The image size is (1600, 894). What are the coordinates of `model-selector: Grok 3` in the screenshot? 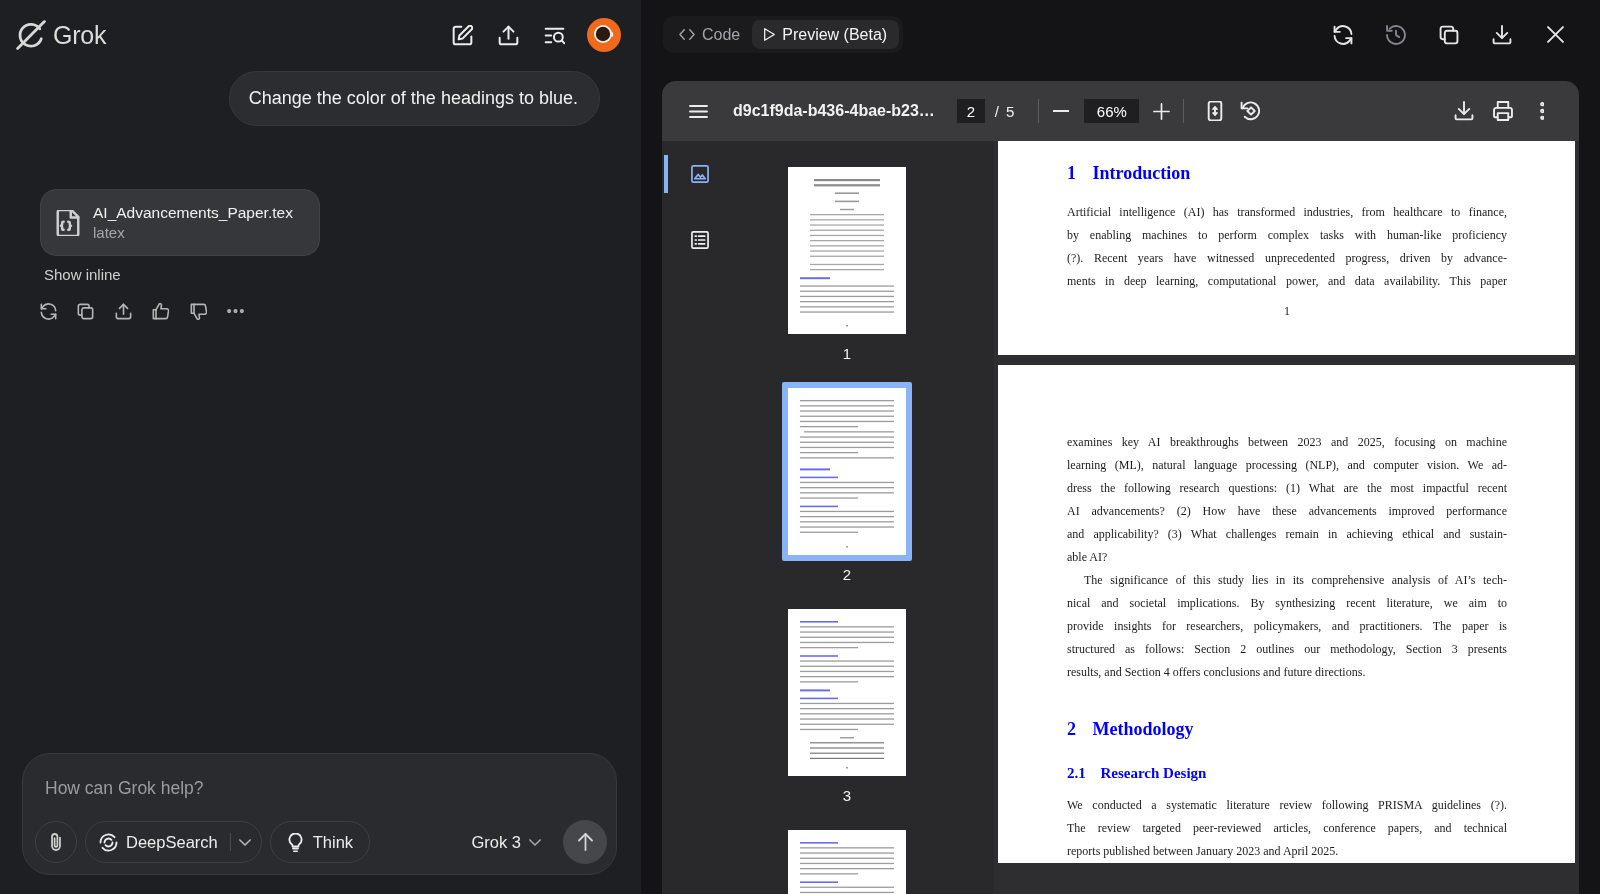 It's located at (506, 842).